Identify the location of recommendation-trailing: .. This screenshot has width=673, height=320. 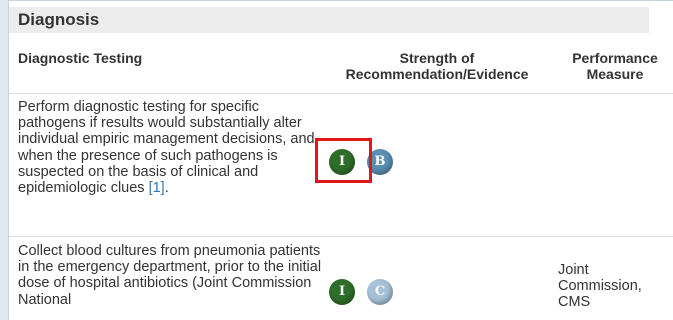
(166, 188).